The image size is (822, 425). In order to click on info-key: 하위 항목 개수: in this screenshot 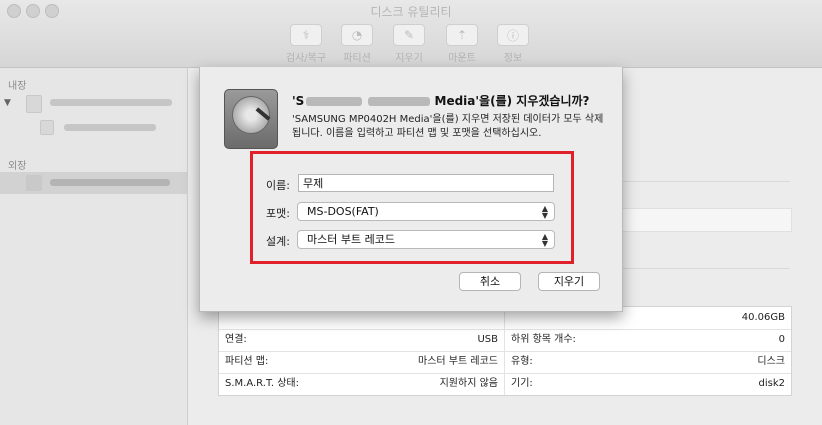, I will do `click(543, 339)`.